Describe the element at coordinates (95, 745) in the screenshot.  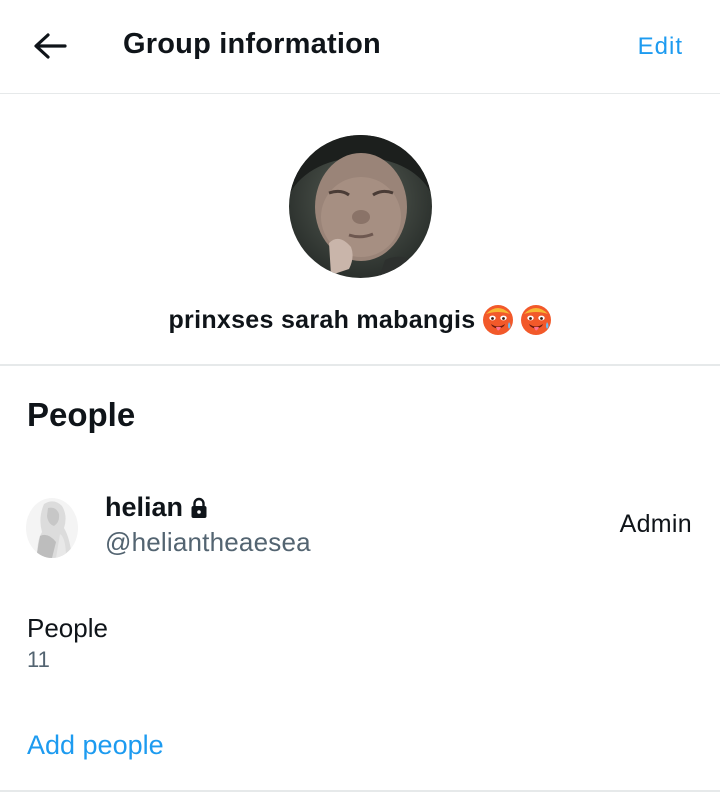
I see `add-people-button: Add people` at that location.